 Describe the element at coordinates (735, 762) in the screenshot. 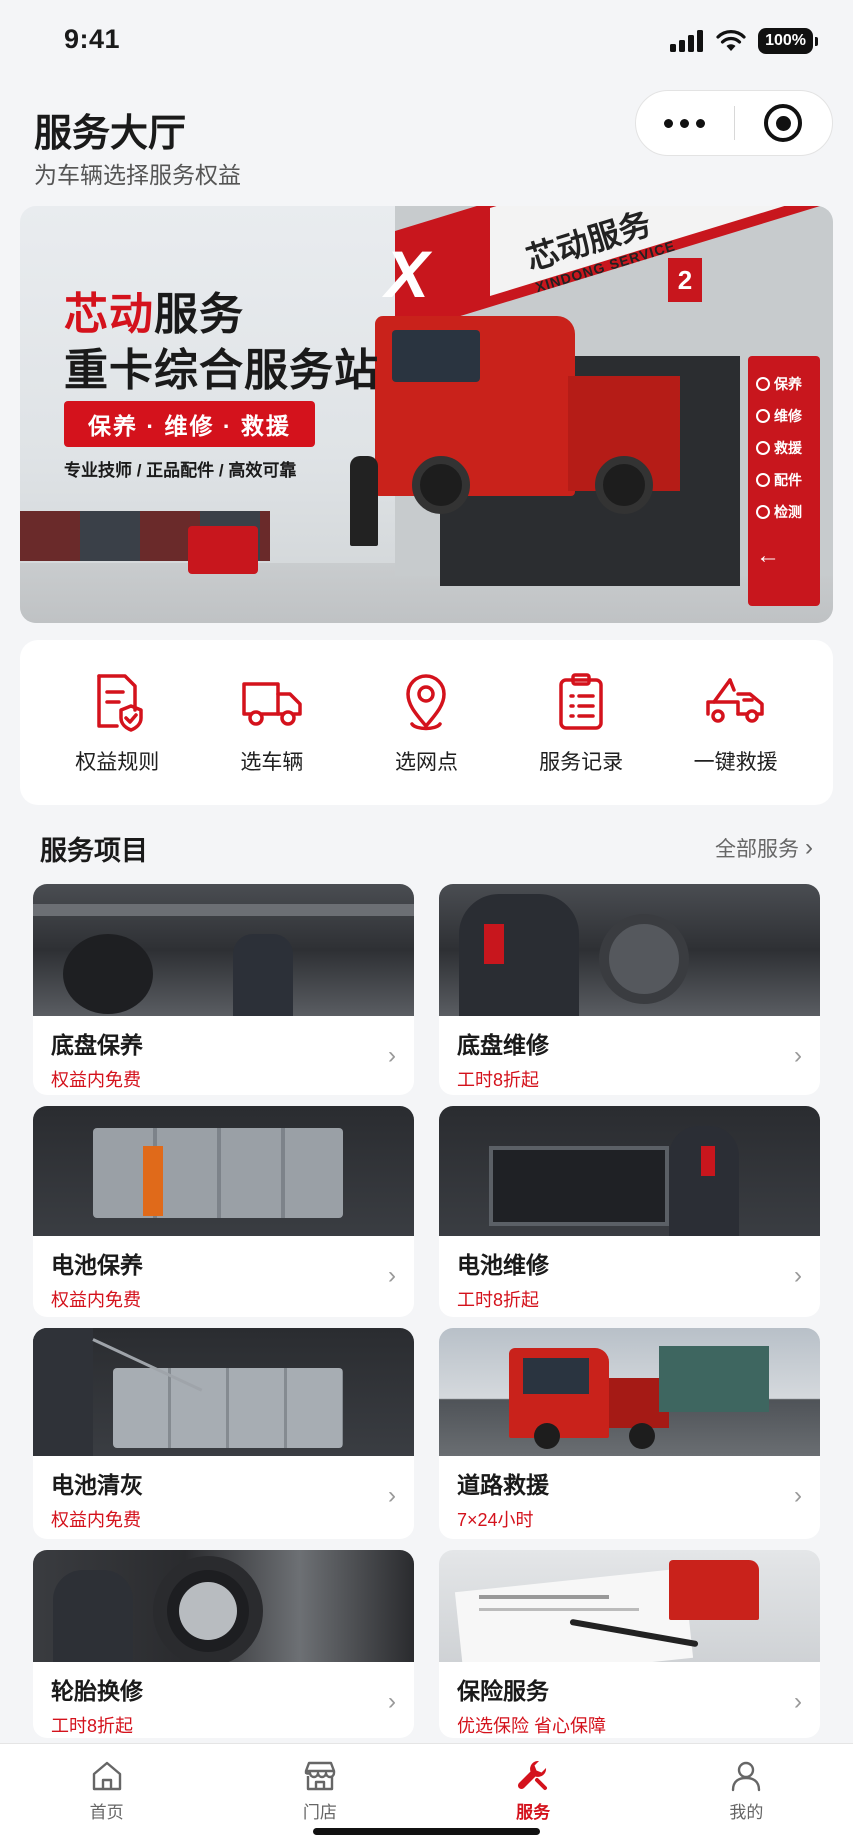

I see `quick-action-label: 一键救援` at that location.